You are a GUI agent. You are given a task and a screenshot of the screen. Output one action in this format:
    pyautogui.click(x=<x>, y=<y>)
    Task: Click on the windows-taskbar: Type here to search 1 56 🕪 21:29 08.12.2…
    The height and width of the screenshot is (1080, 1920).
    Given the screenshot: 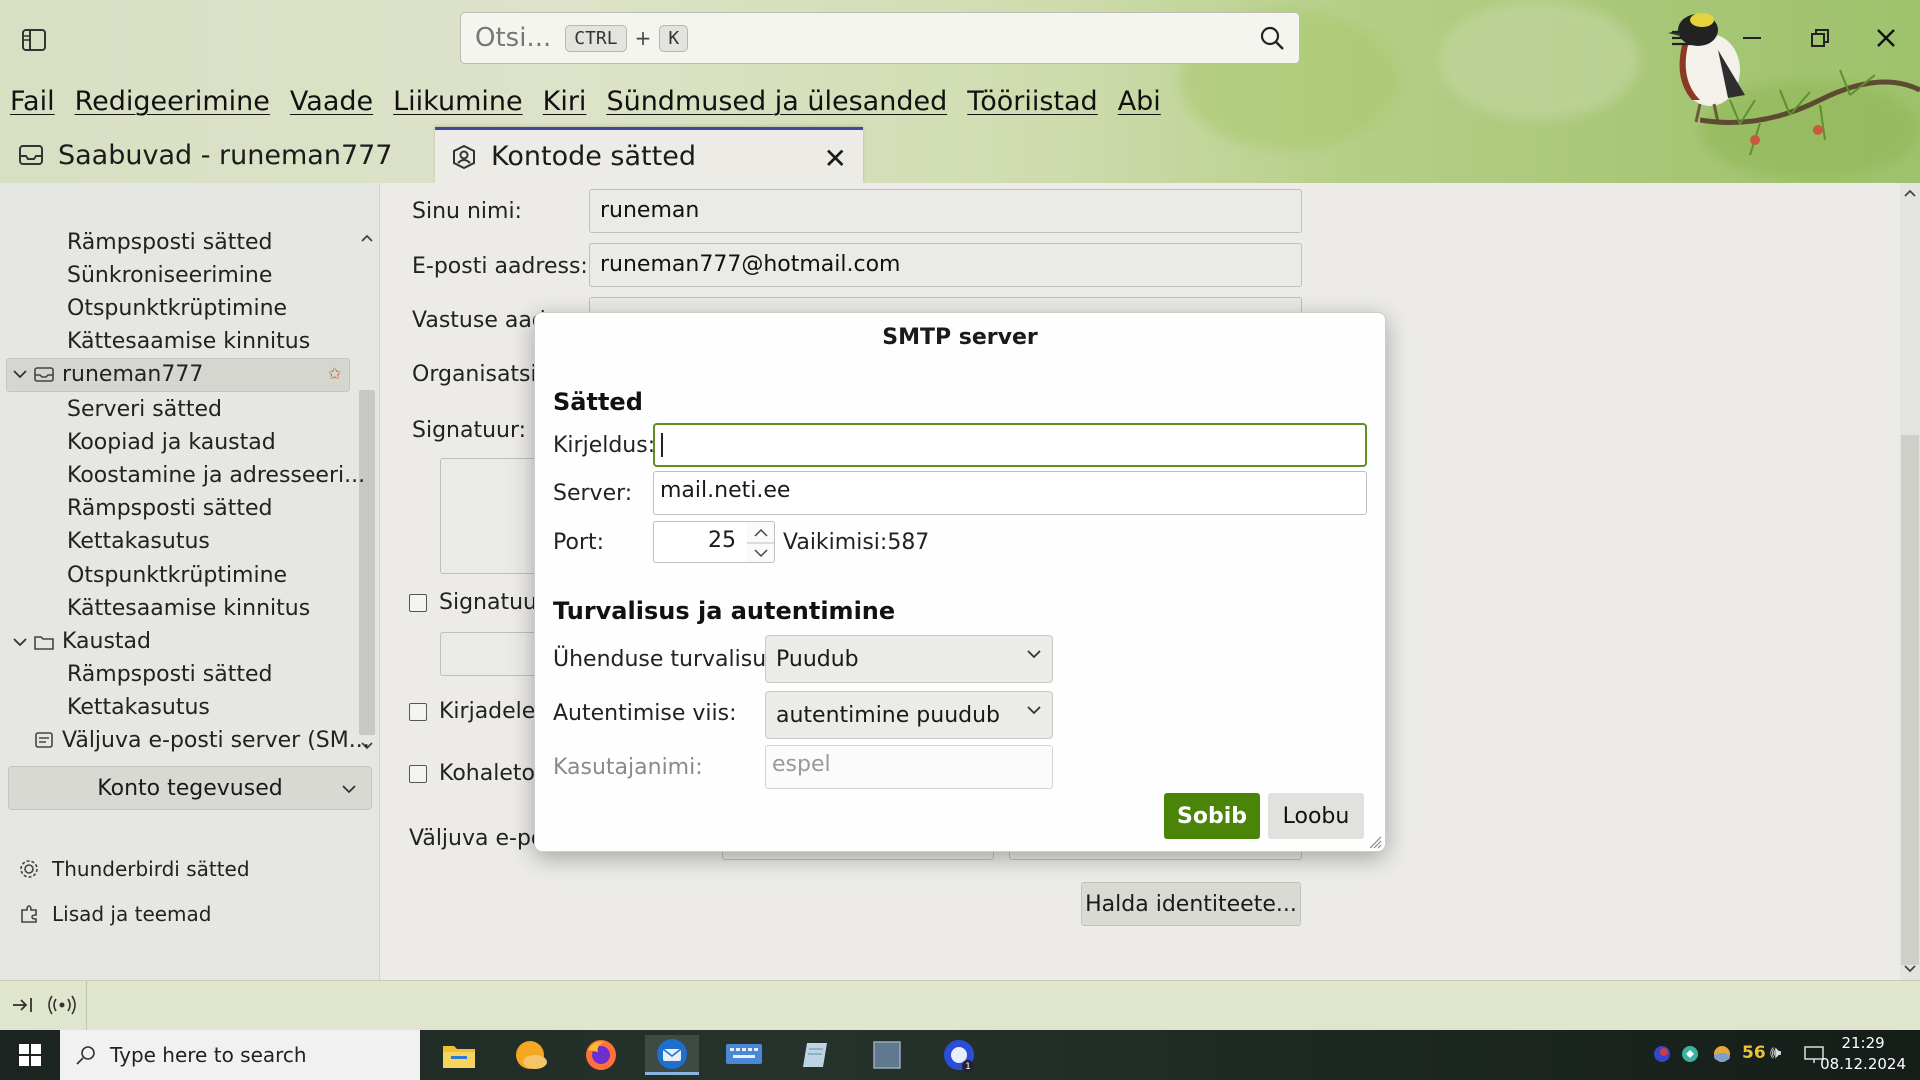 What is the action you would take?
    pyautogui.click(x=960, y=1055)
    